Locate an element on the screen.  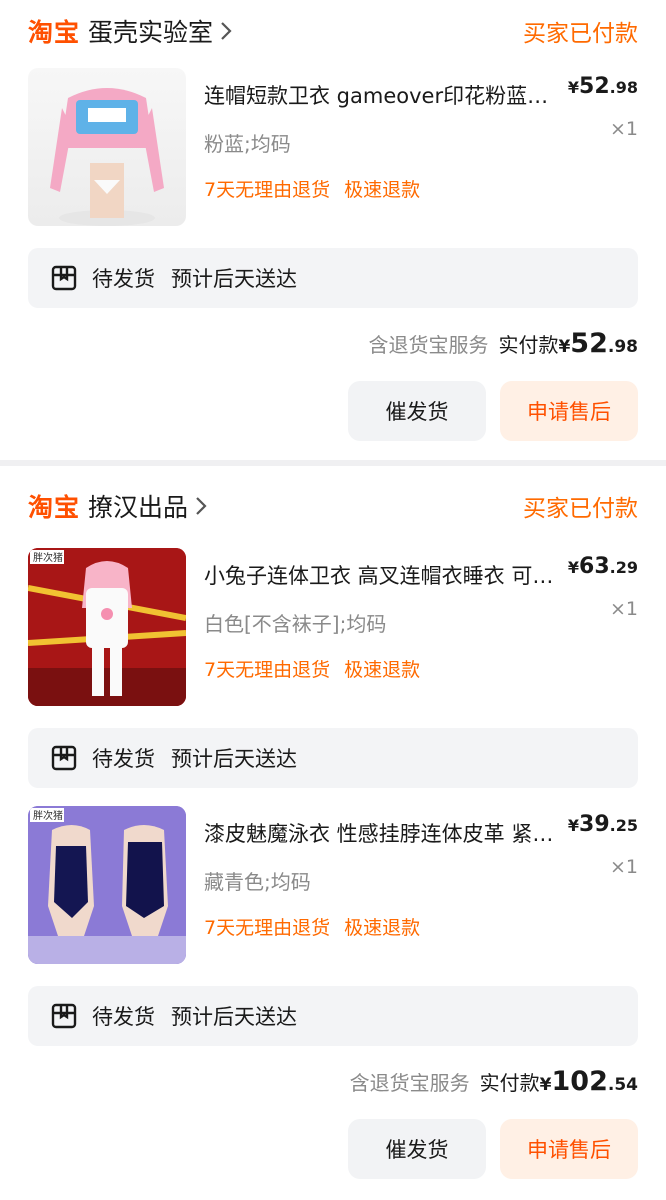
item-price: ¥52.98 is located at coordinates (603, 86).